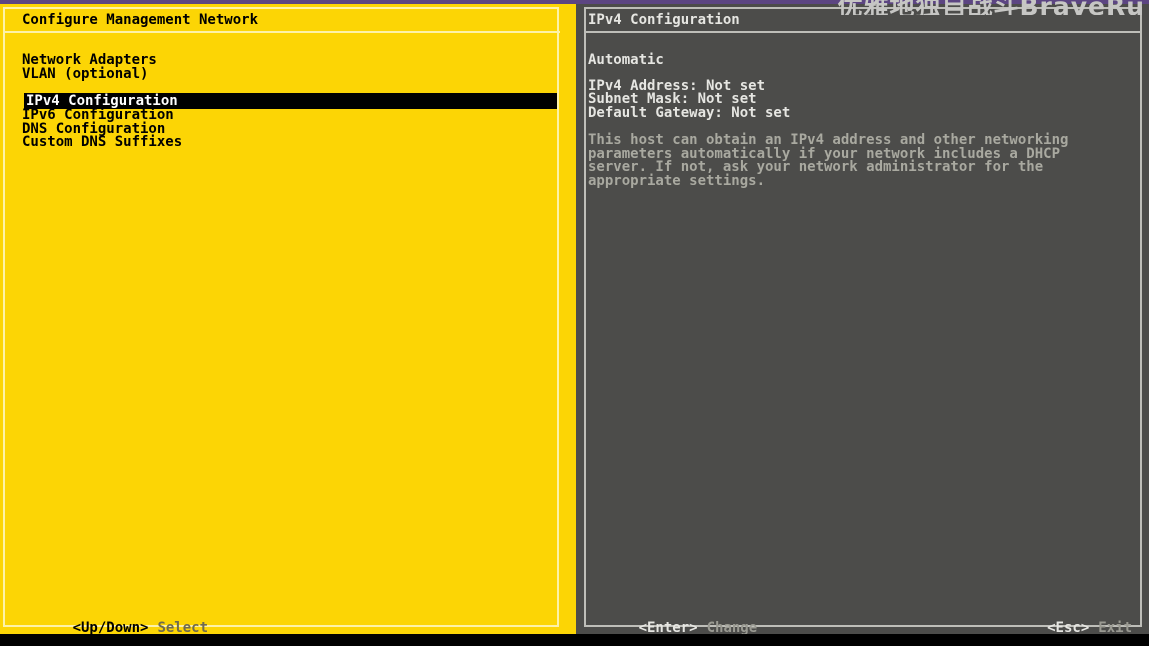  I want to click on menu-pane-title: Configure Management Network, so click(140, 20).